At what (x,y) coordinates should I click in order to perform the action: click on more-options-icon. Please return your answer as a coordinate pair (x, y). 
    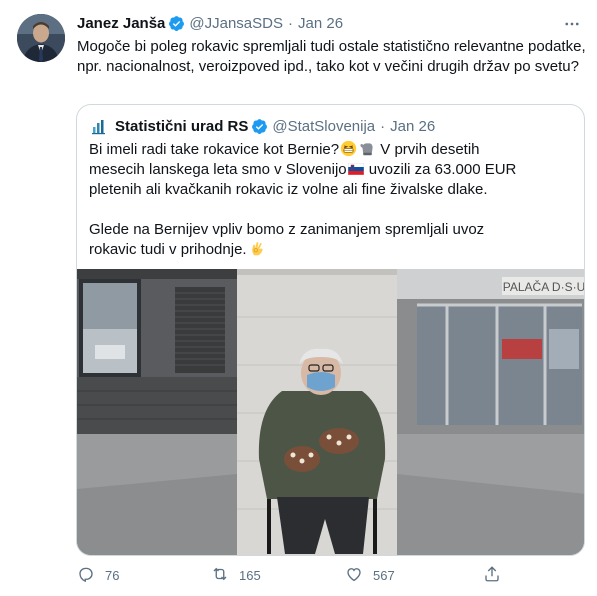
    Looking at the image, I should click on (572, 24).